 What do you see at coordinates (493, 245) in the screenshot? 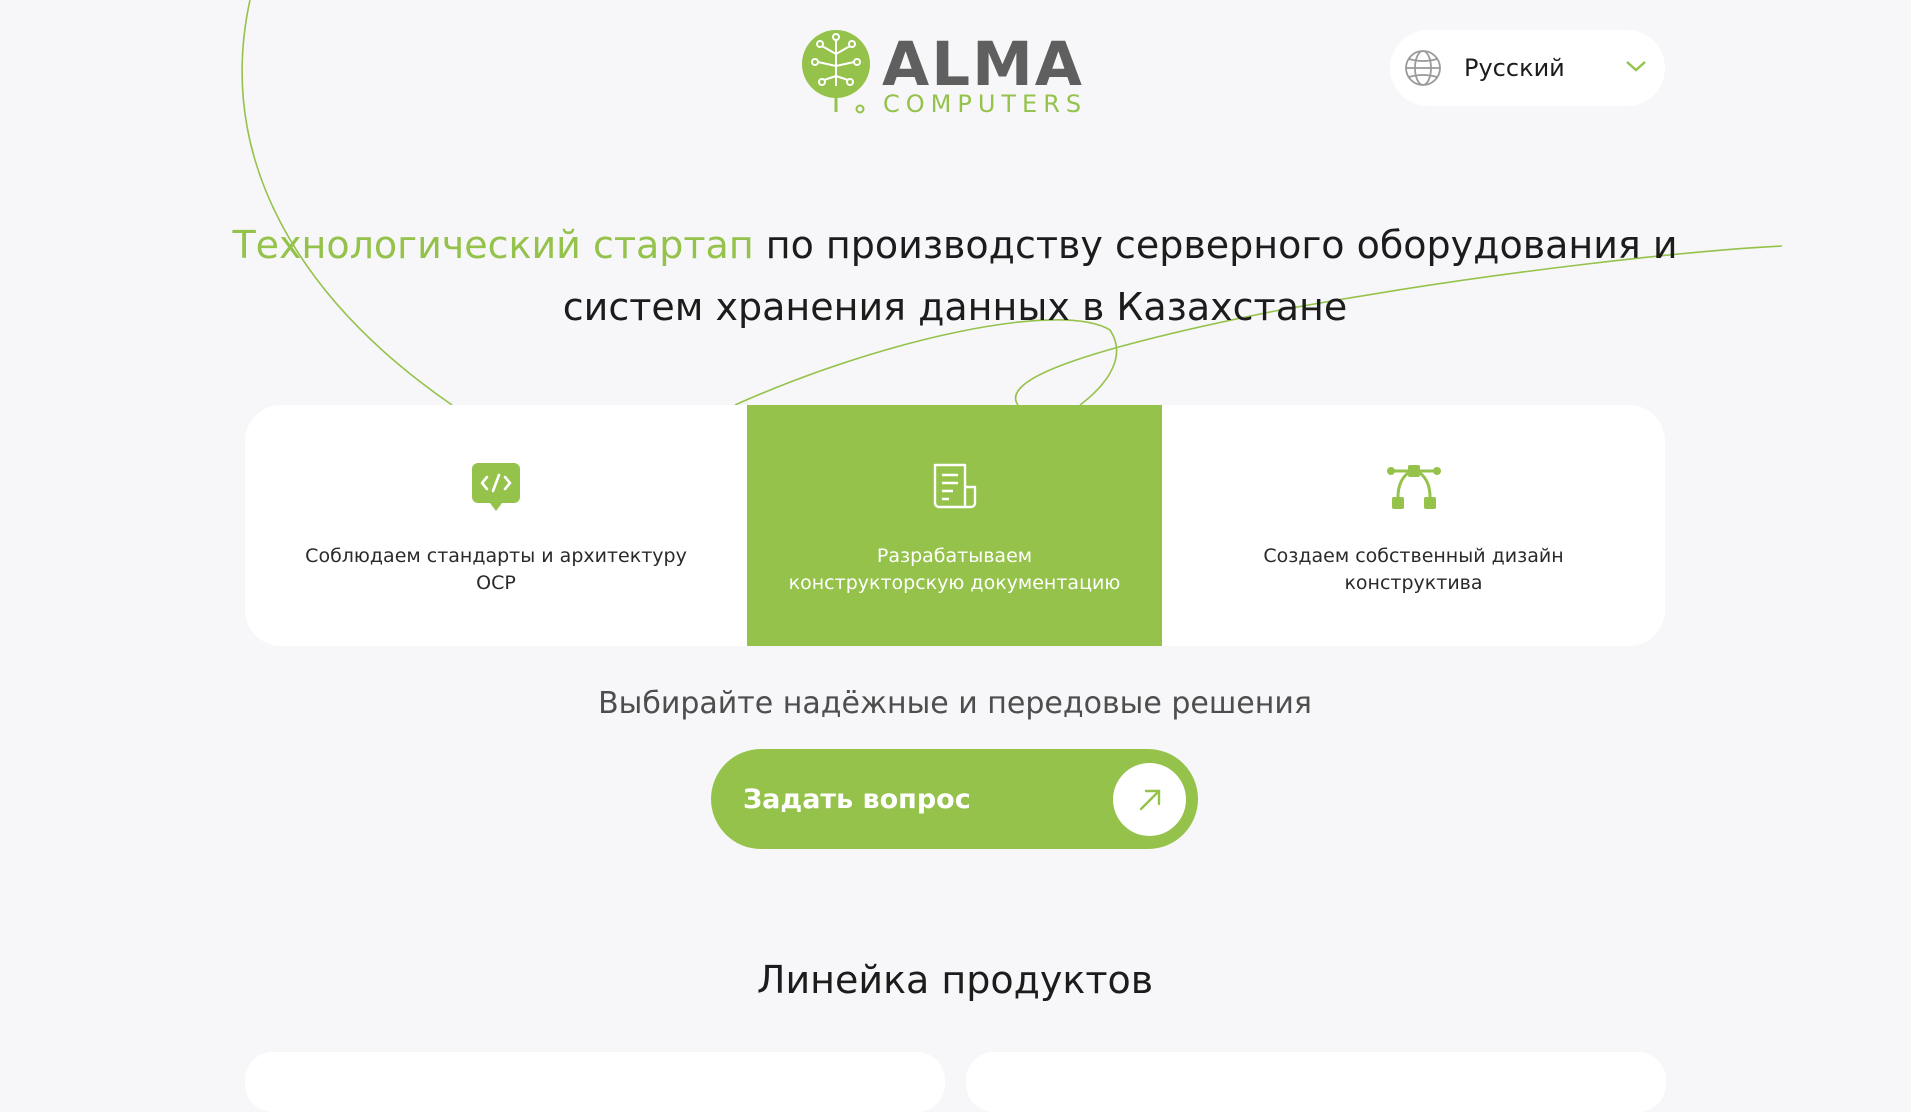
I see `hero-heading-accent: Технологический стартап` at bounding box center [493, 245].